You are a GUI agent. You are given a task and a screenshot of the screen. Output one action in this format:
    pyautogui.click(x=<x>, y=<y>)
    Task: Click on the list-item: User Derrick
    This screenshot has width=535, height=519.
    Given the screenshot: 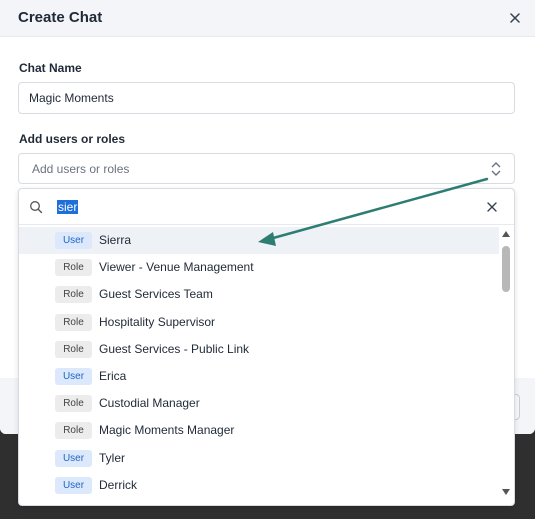 What is the action you would take?
    pyautogui.click(x=259, y=485)
    